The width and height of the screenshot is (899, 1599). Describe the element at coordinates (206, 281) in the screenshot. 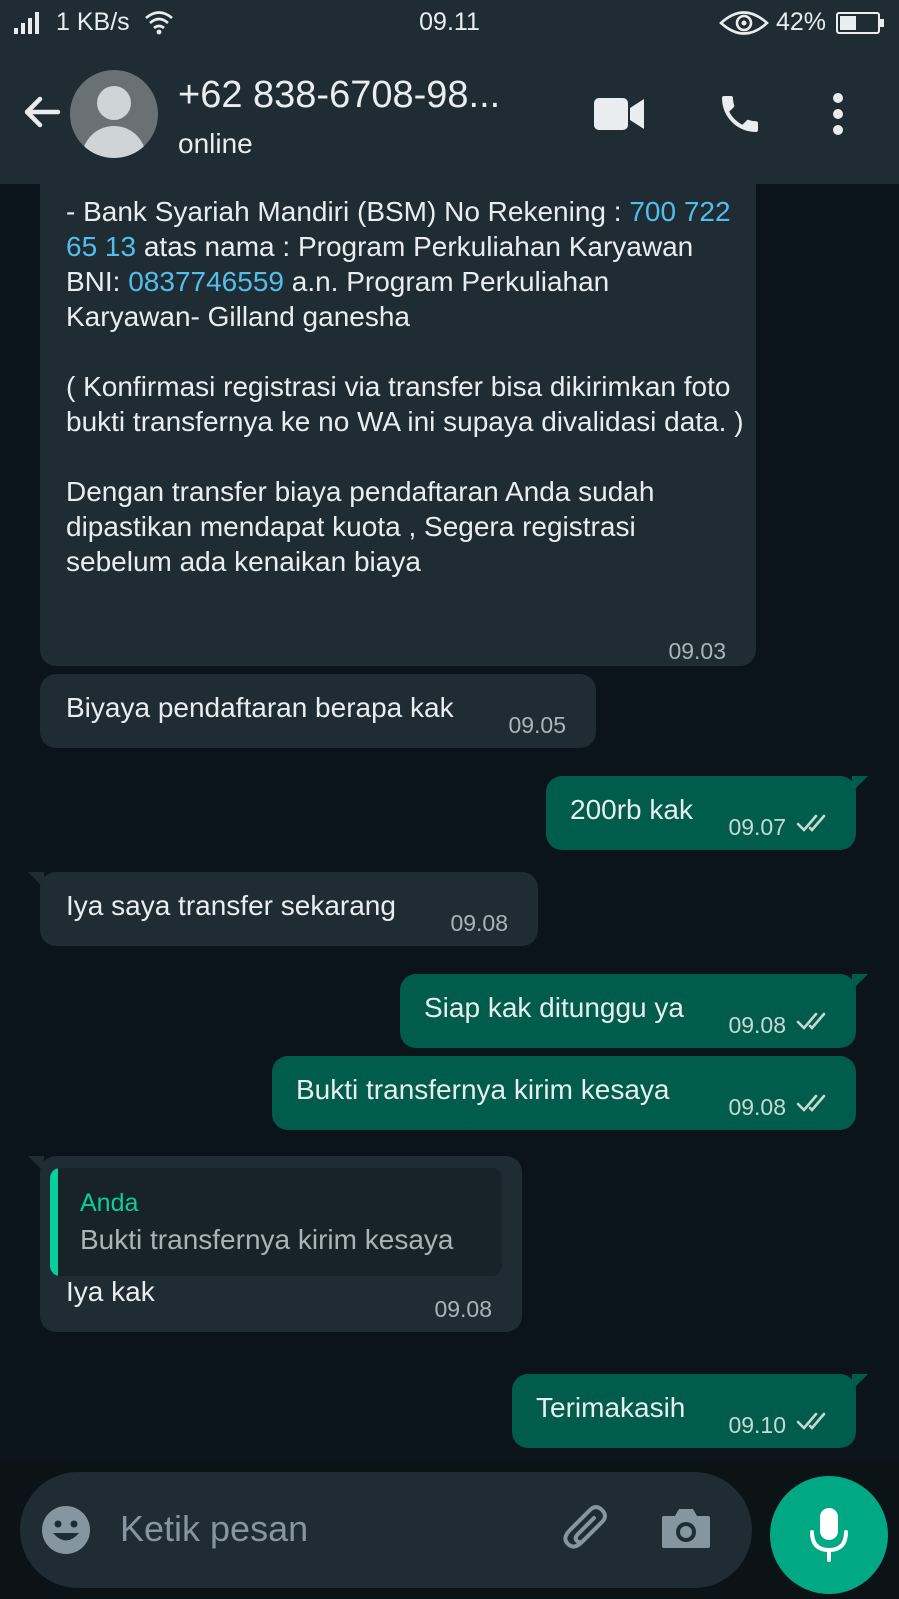

I see `account-number-link: 0837746559` at that location.